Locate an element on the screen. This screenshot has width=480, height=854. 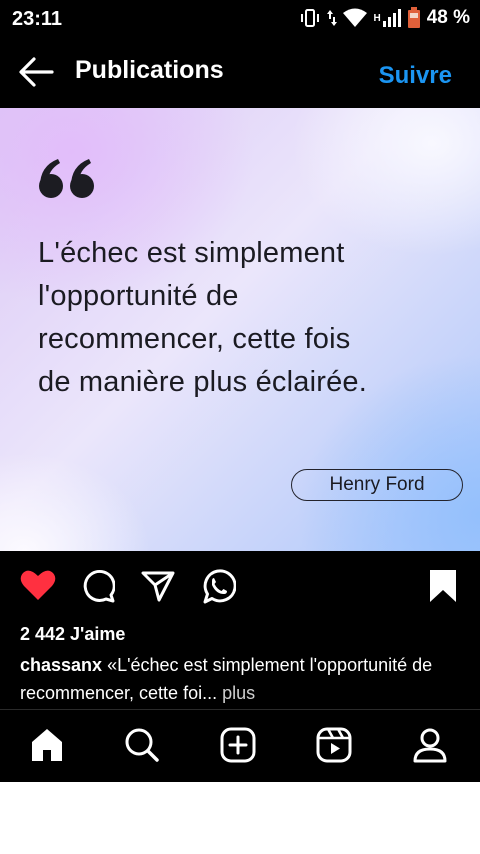
caption-more-link: plus is located at coordinates (236, 693).